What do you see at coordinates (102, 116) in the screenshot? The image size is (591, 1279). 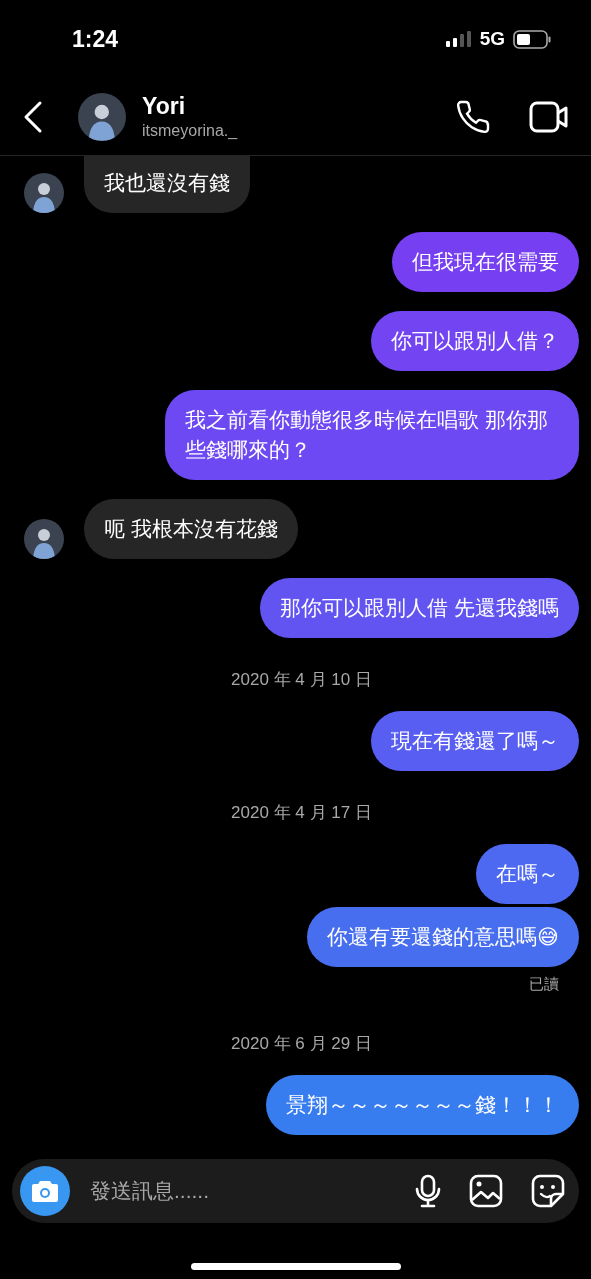 I see `profile-avatar` at bounding box center [102, 116].